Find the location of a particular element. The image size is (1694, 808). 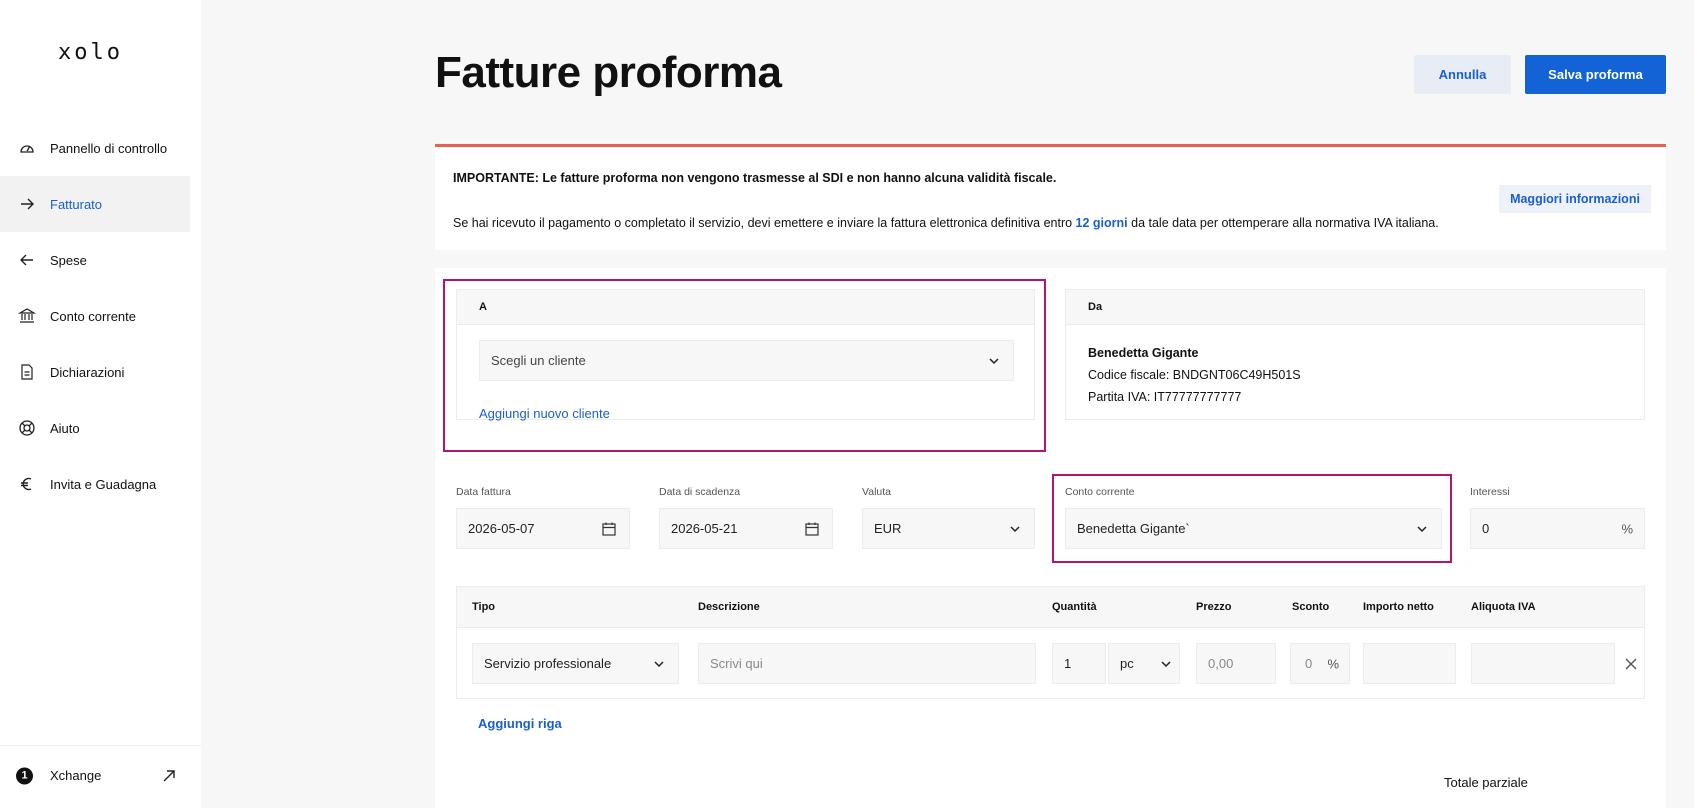

sidebar-item-aiuto: Aiuto is located at coordinates (95, 428).